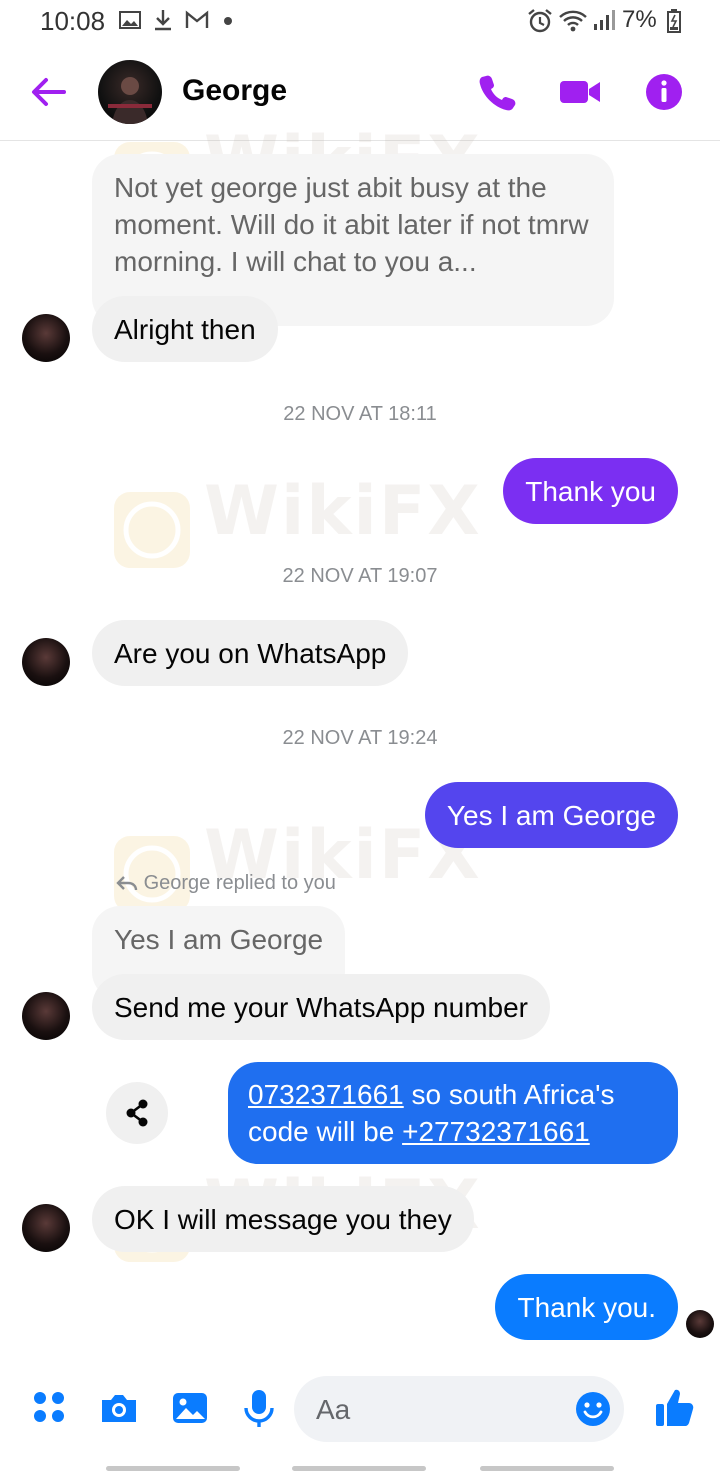  I want to click on timestamp: 22 NOV AT 19:24, so click(360, 738).